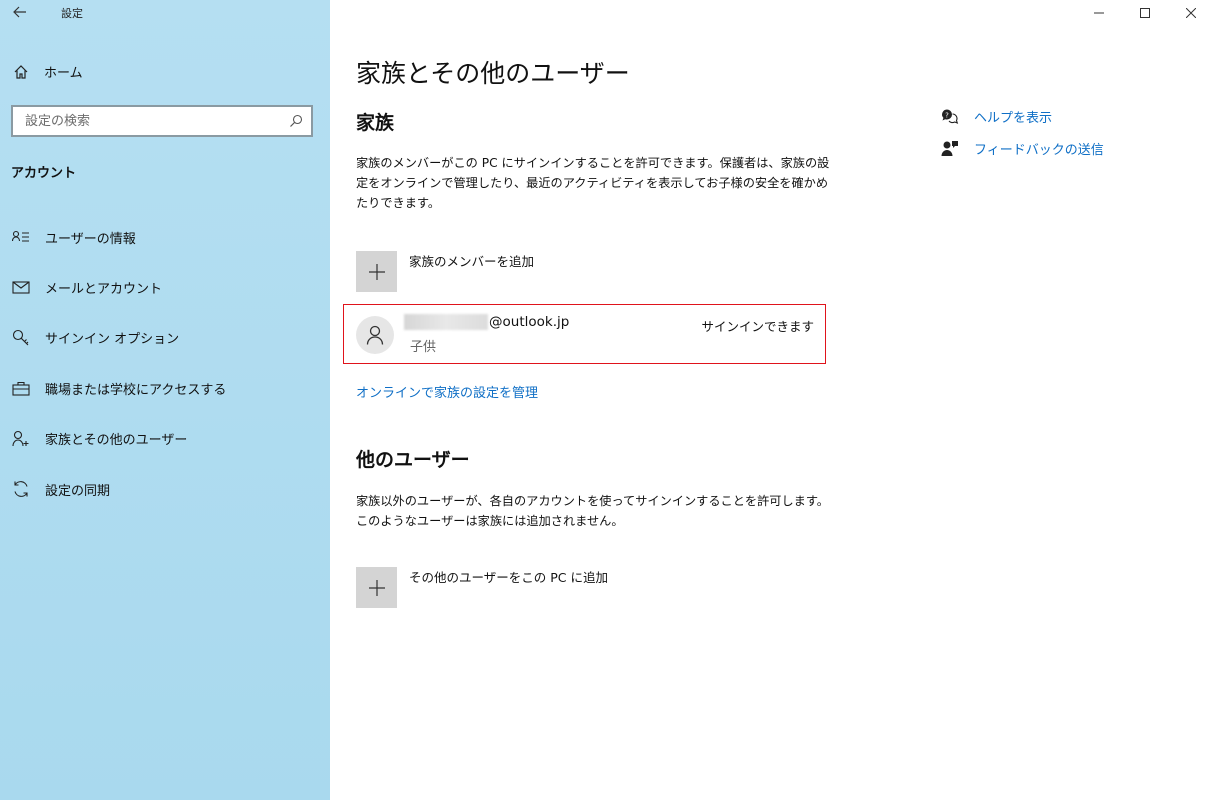 The width and height of the screenshot is (1214, 800). I want to click on sidebar-item-label: 家族とその他のユーザー, so click(116, 441).